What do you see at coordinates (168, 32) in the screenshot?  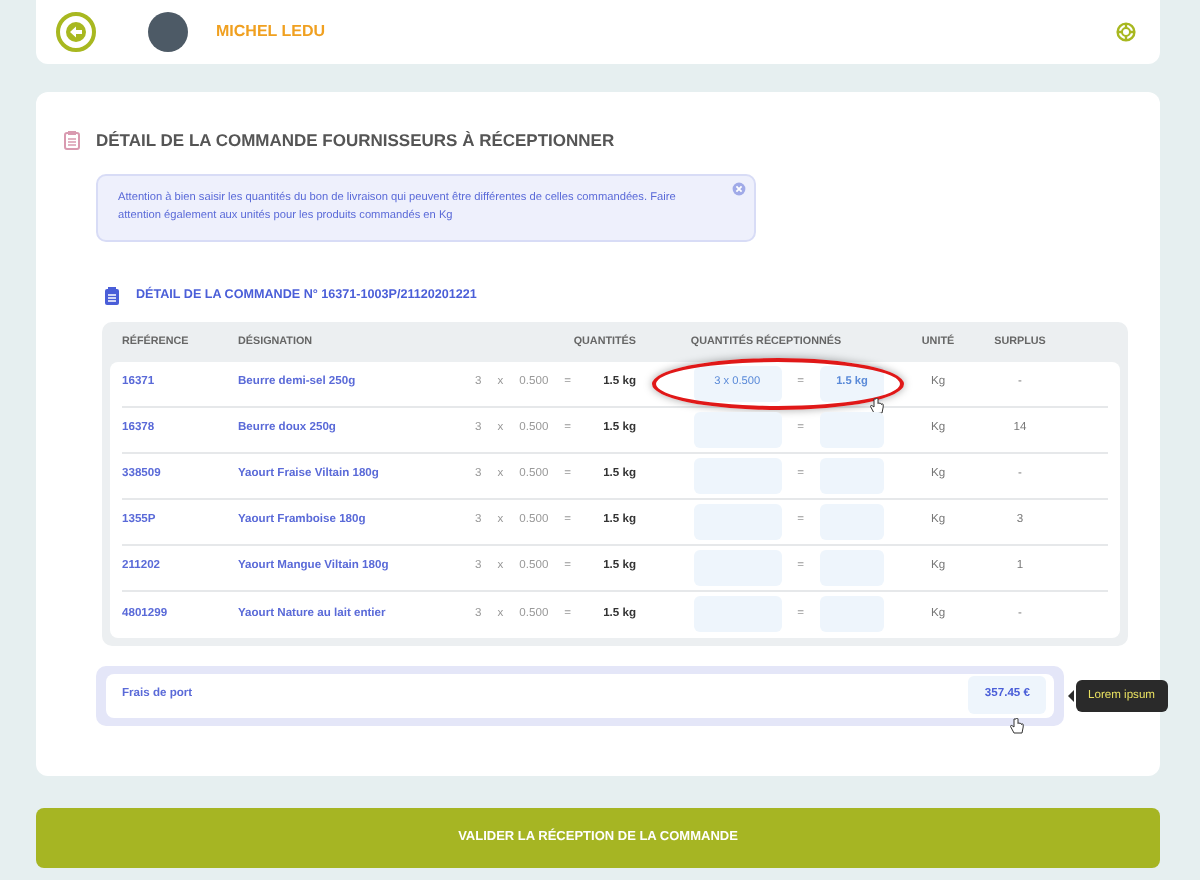 I see `avatar` at bounding box center [168, 32].